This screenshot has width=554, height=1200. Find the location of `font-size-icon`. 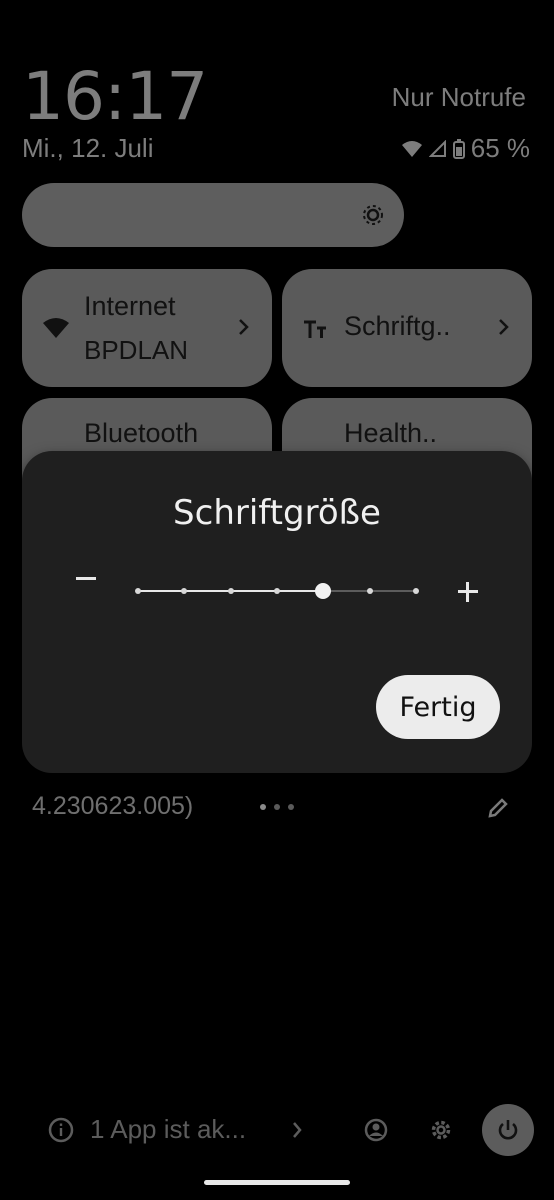

font-size-icon is located at coordinates (315, 329).